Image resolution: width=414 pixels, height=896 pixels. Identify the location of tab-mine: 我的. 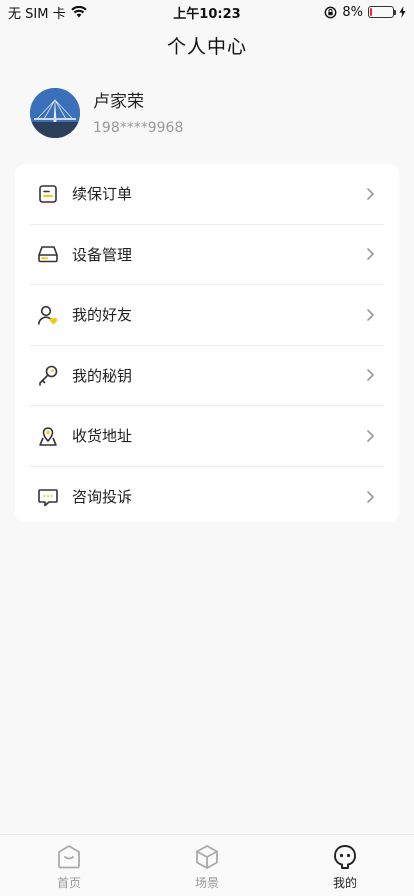
(345, 867).